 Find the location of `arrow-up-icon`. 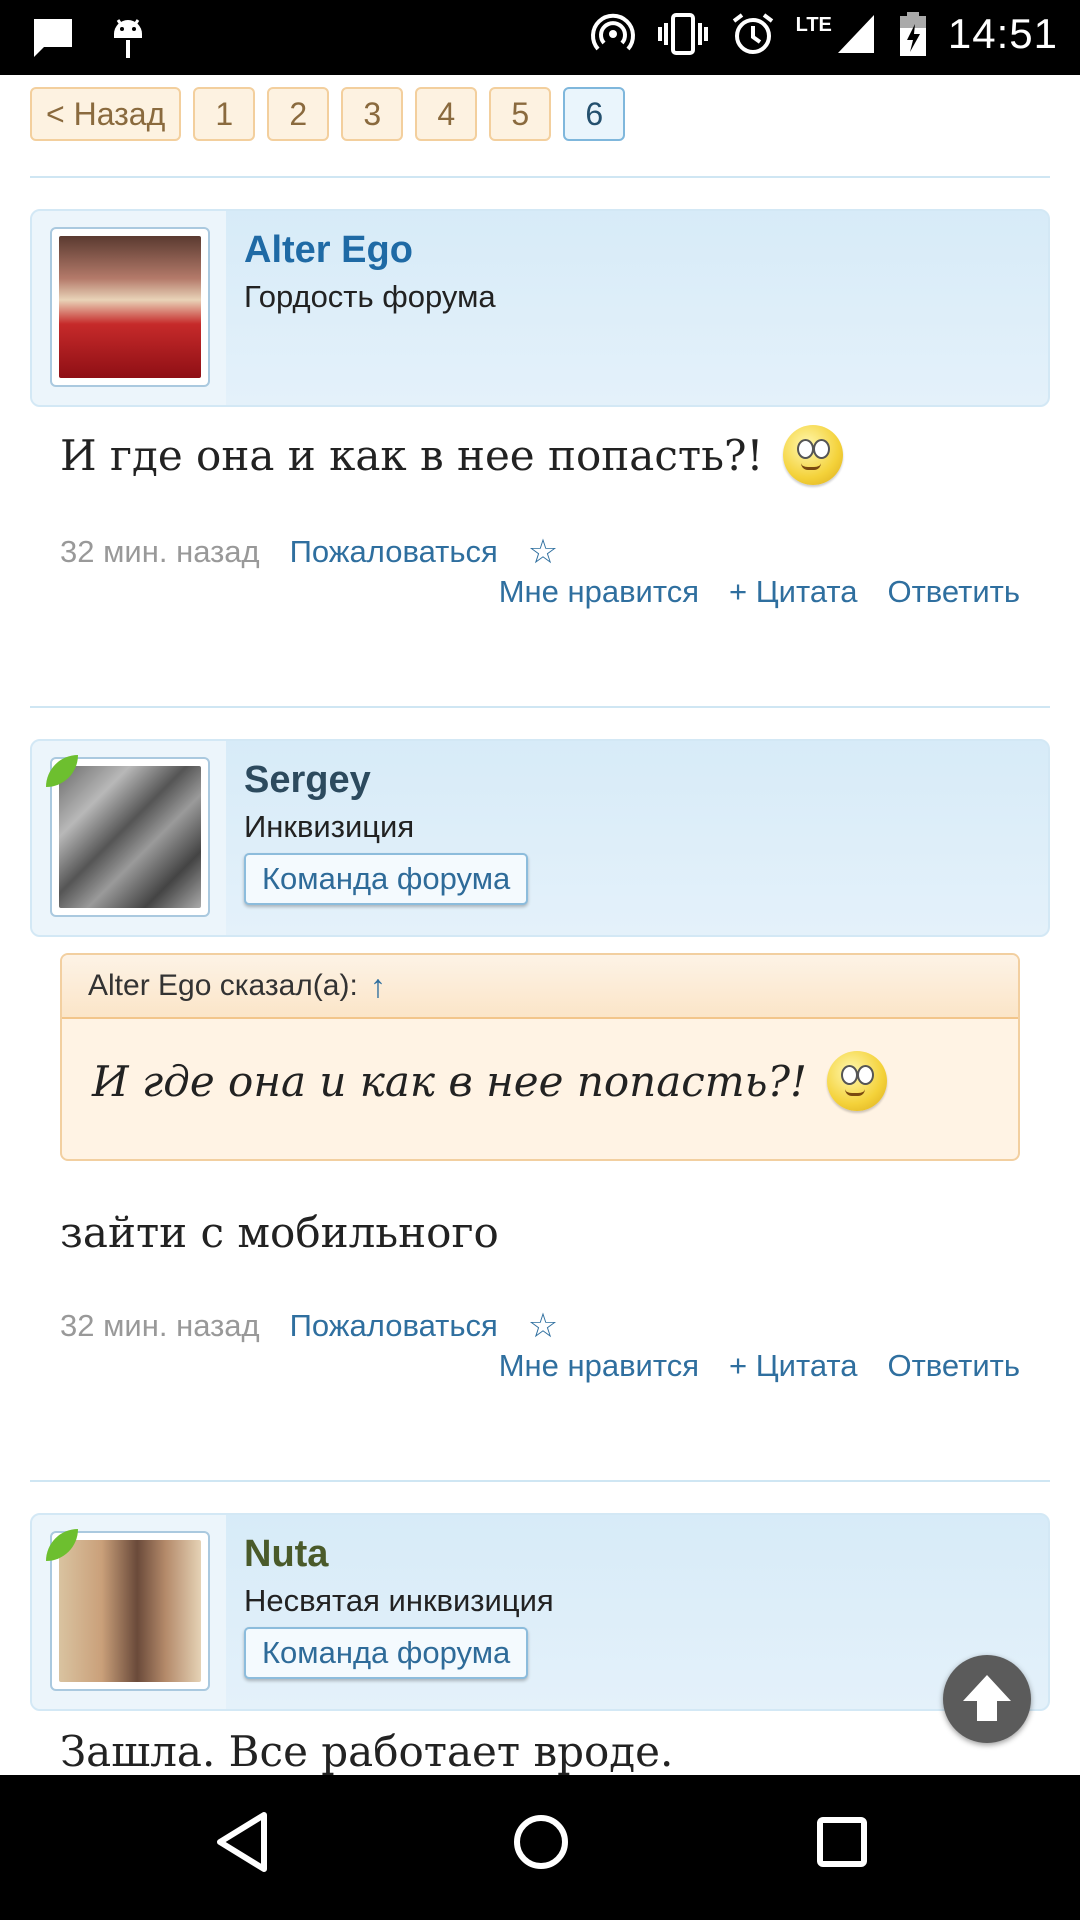

arrow-up-icon is located at coordinates (987, 1698).